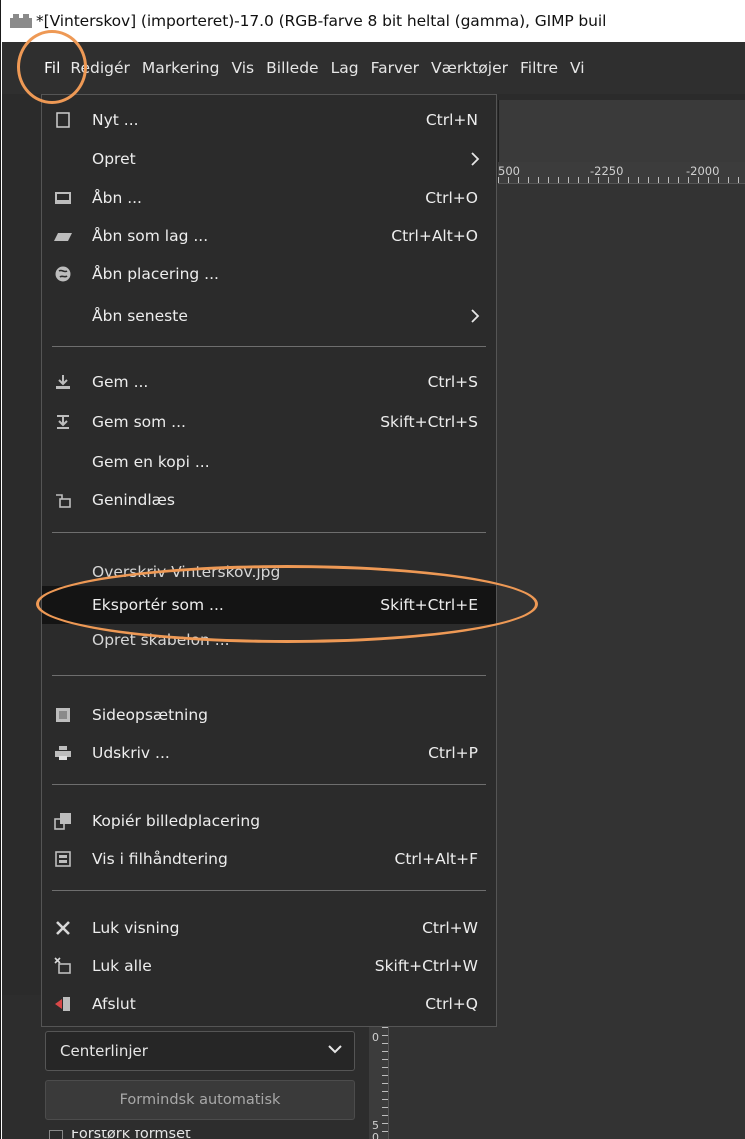  What do you see at coordinates (114, 159) in the screenshot?
I see `menu-item-label: Opret` at bounding box center [114, 159].